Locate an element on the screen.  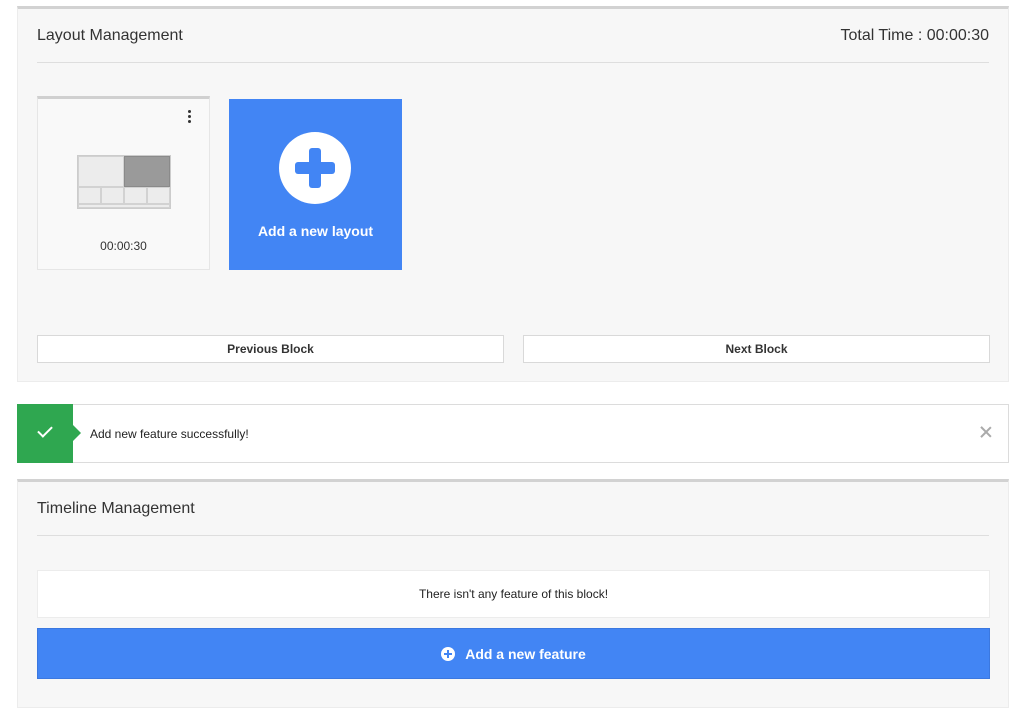
more-vert-icon is located at coordinates (189, 116).